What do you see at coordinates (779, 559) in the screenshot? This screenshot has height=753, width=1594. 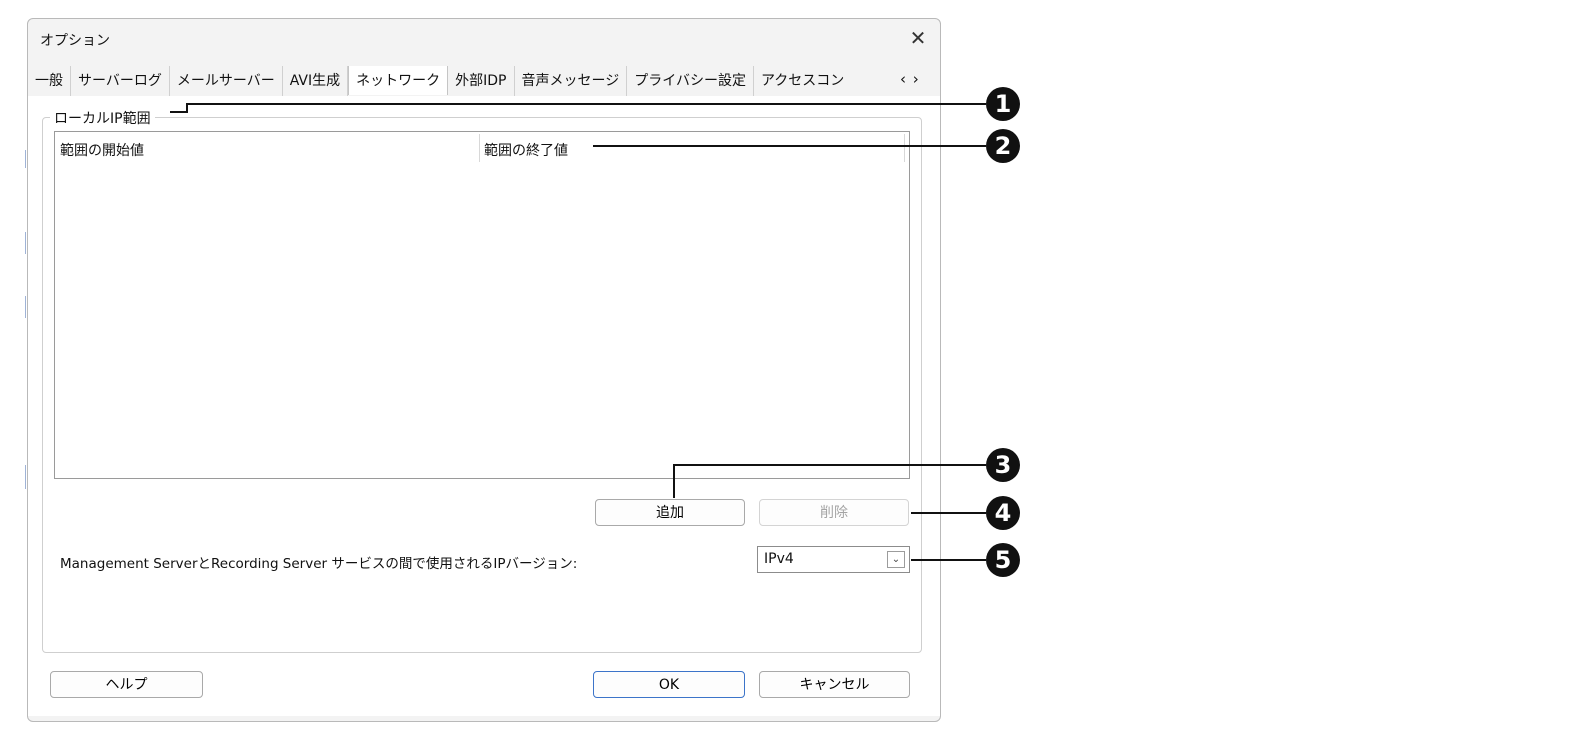 I see `ip-version-value: IPv4` at bounding box center [779, 559].